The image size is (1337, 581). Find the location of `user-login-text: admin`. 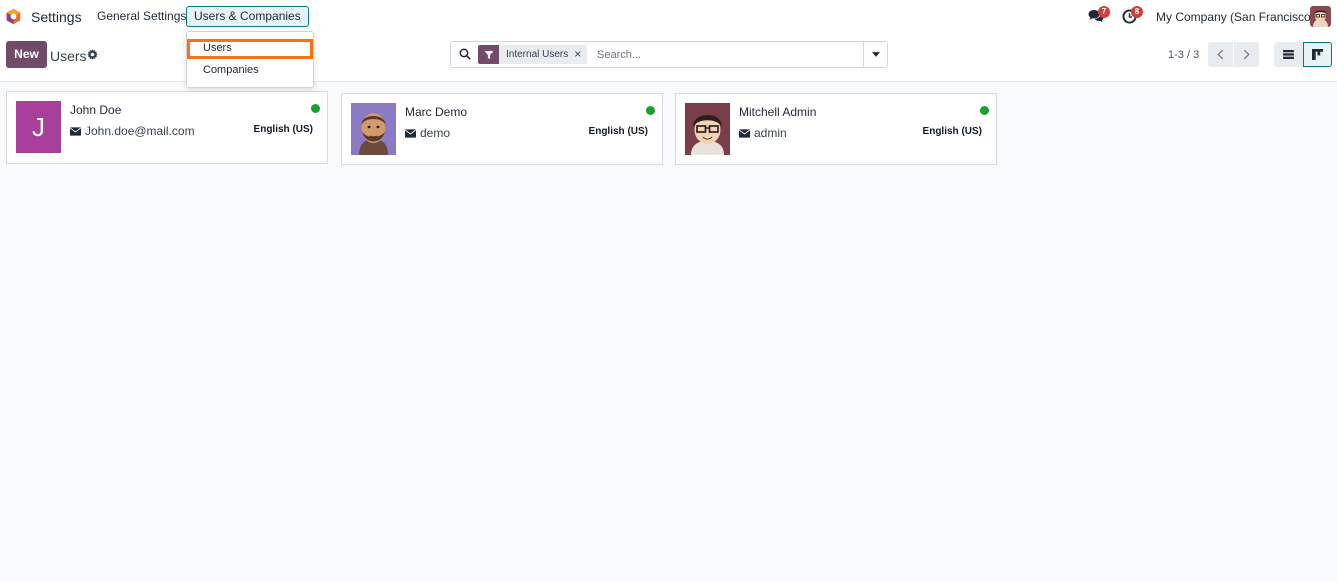

user-login-text: admin is located at coordinates (770, 133).